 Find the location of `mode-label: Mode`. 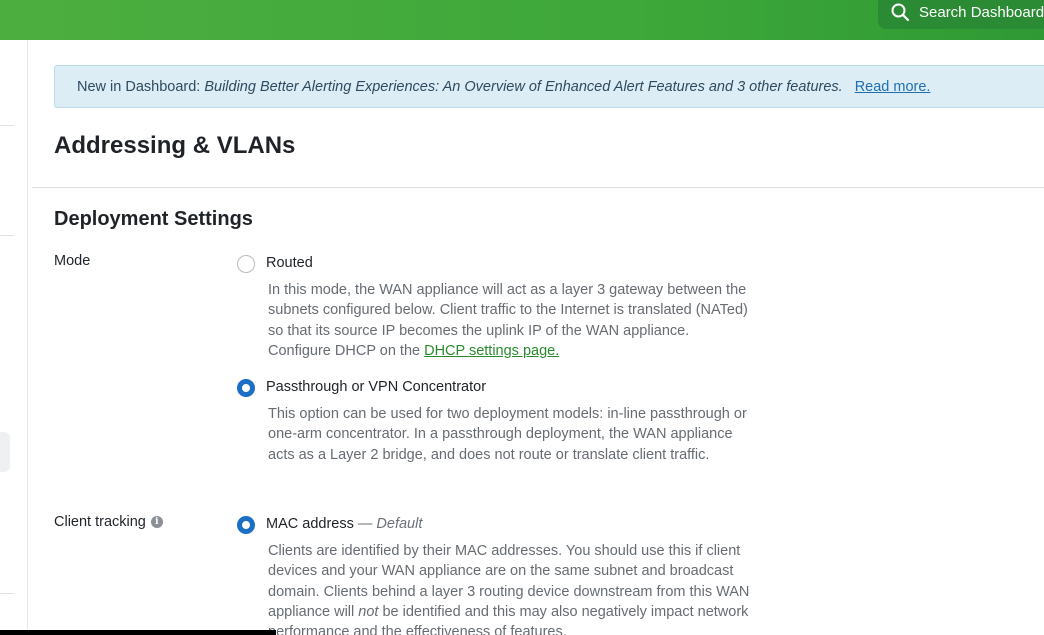

mode-label: Mode is located at coordinates (72, 261).